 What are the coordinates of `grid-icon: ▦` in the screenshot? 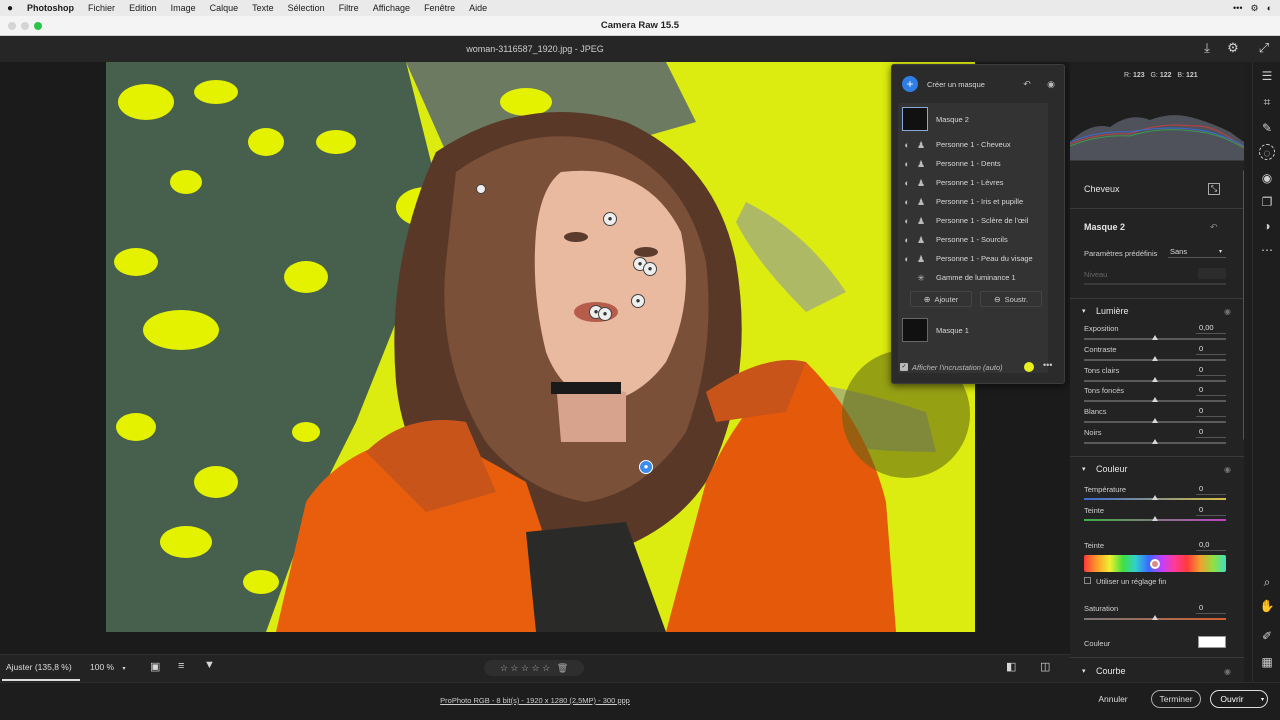 It's located at (1267, 662).